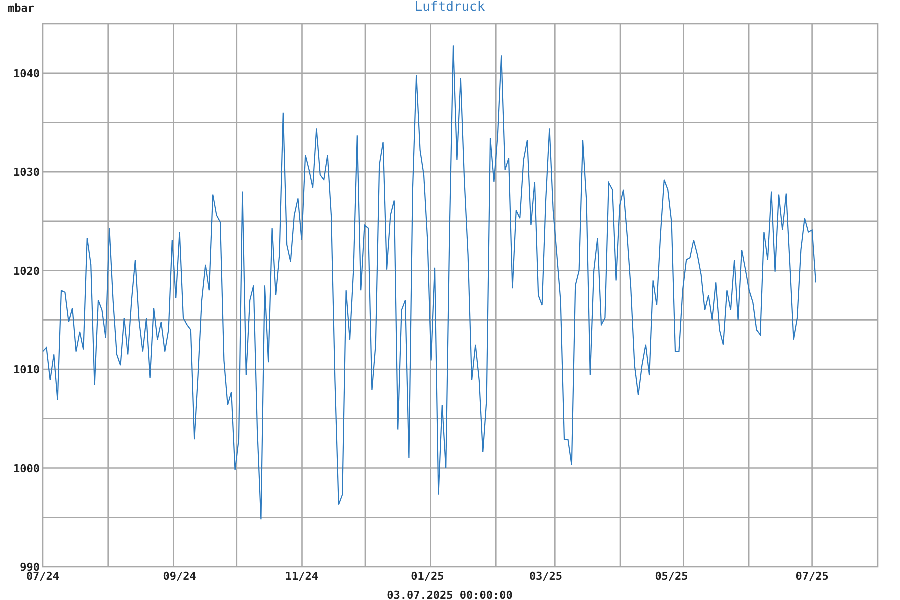  What do you see at coordinates (671, 576) in the screenshot?
I see `x-tick-label: 05/25` at bounding box center [671, 576].